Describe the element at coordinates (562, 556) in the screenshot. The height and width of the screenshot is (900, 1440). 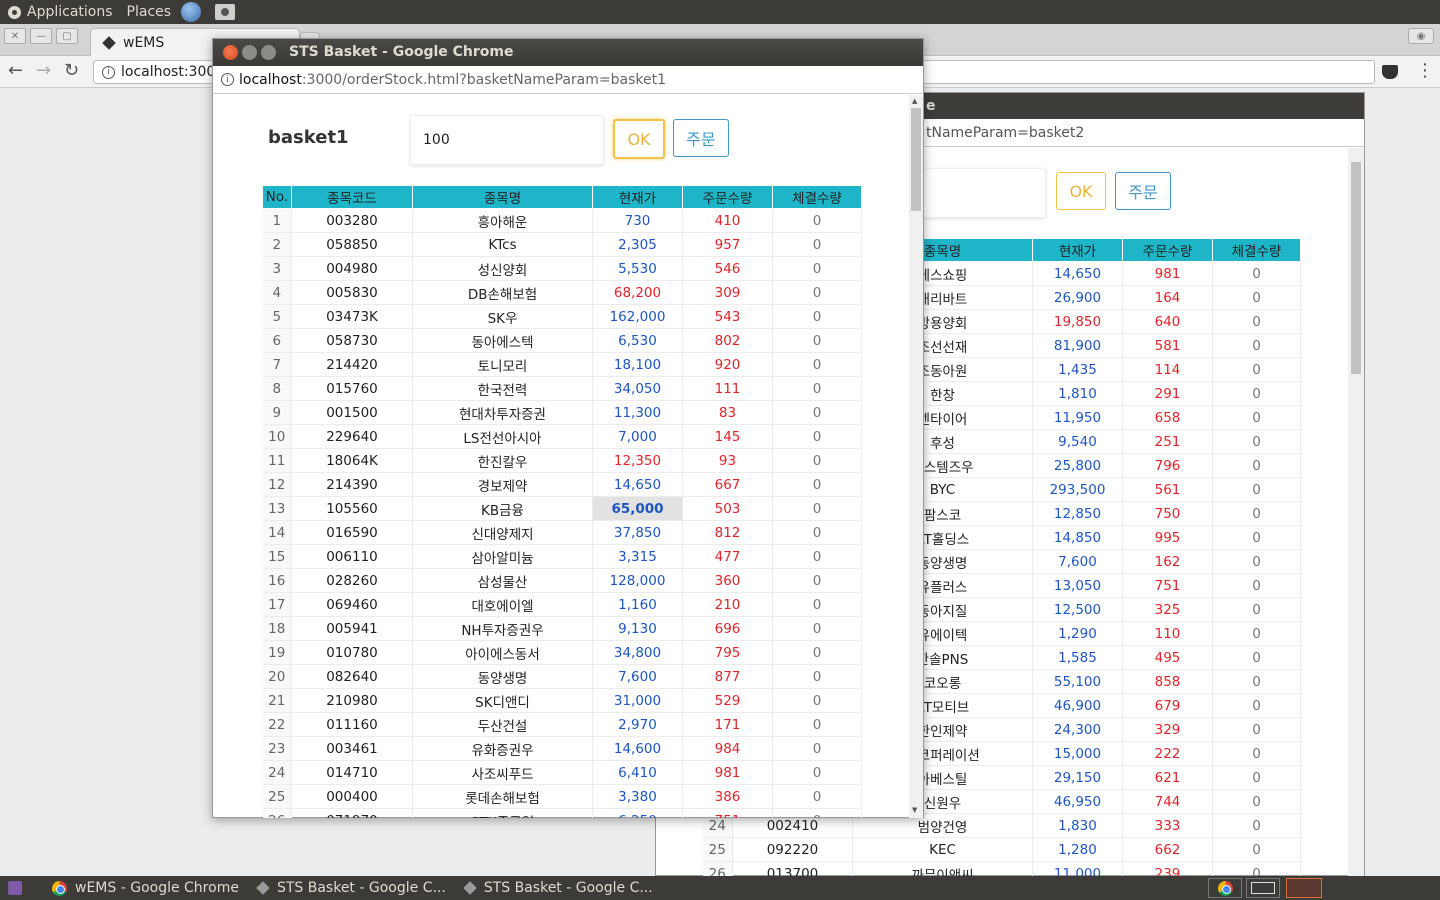
I see `table-row: 15 006110 삼아알미늄 3,315 477 0` at that location.